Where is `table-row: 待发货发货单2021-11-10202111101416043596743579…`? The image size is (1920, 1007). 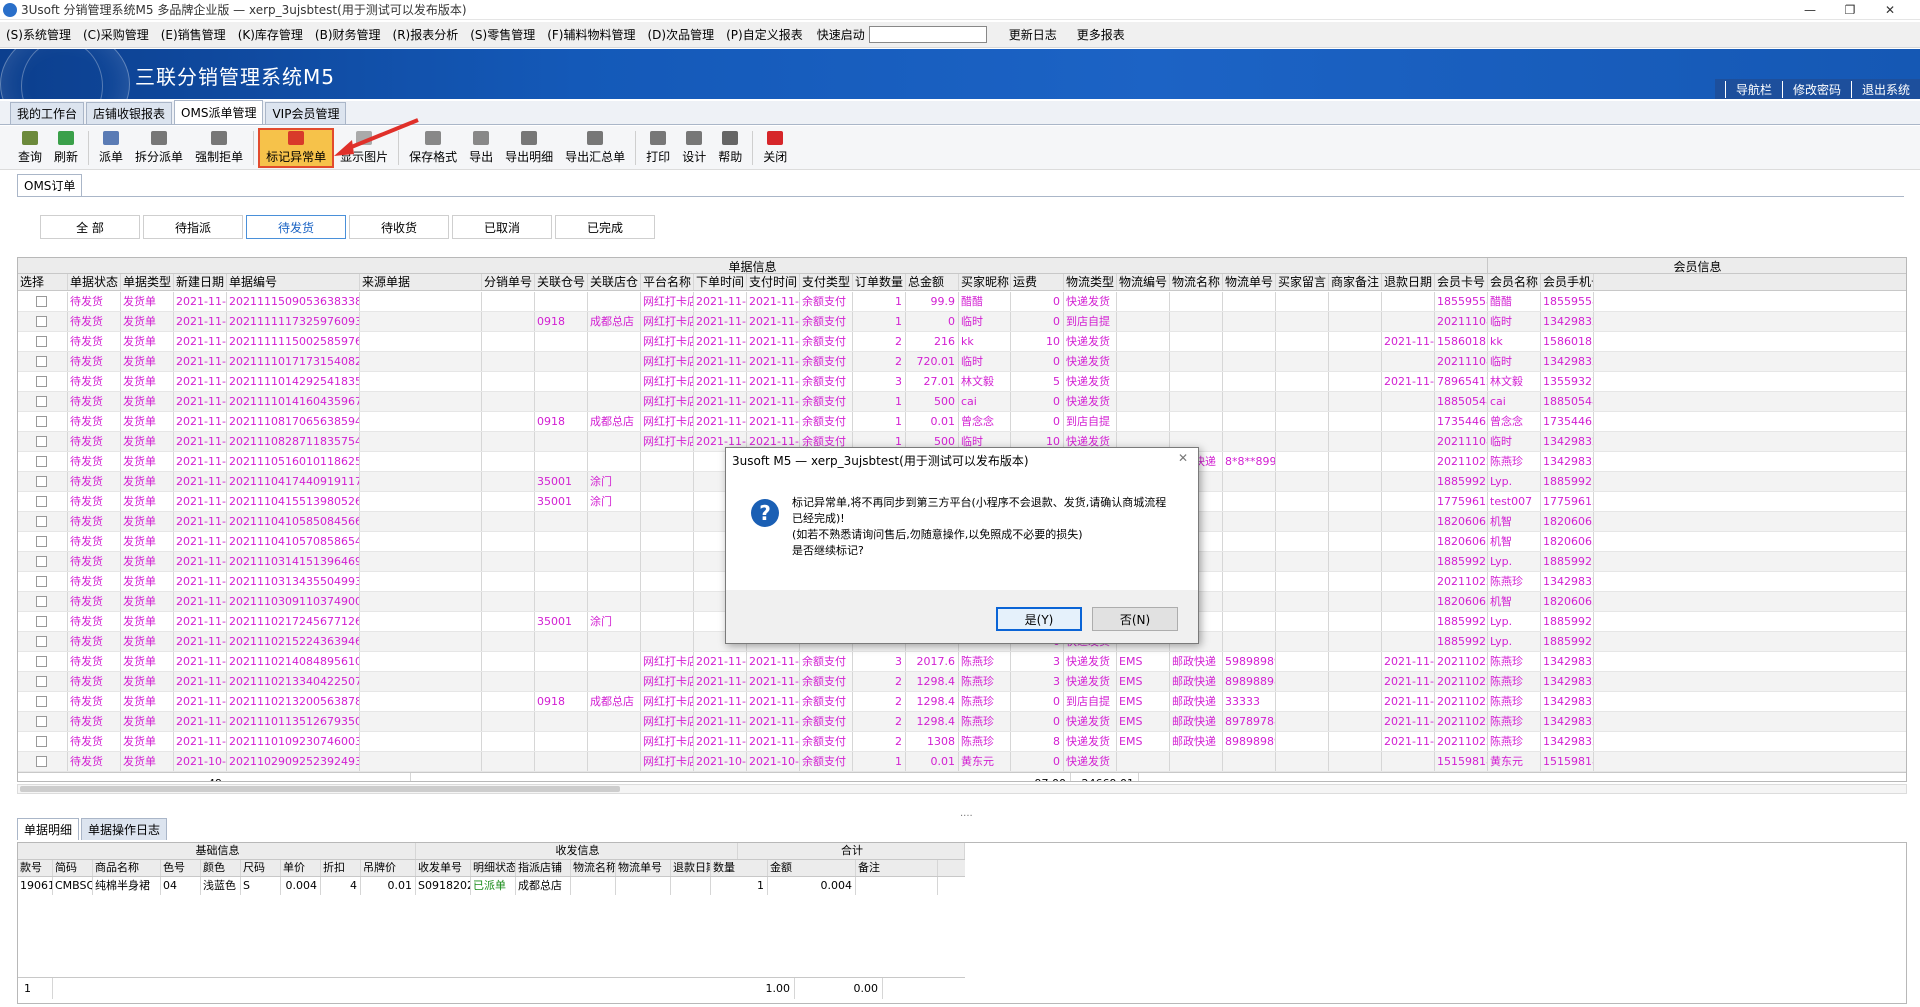 table-row: 待发货发货单2021-11-10202111101416043596743579… is located at coordinates (962, 402).